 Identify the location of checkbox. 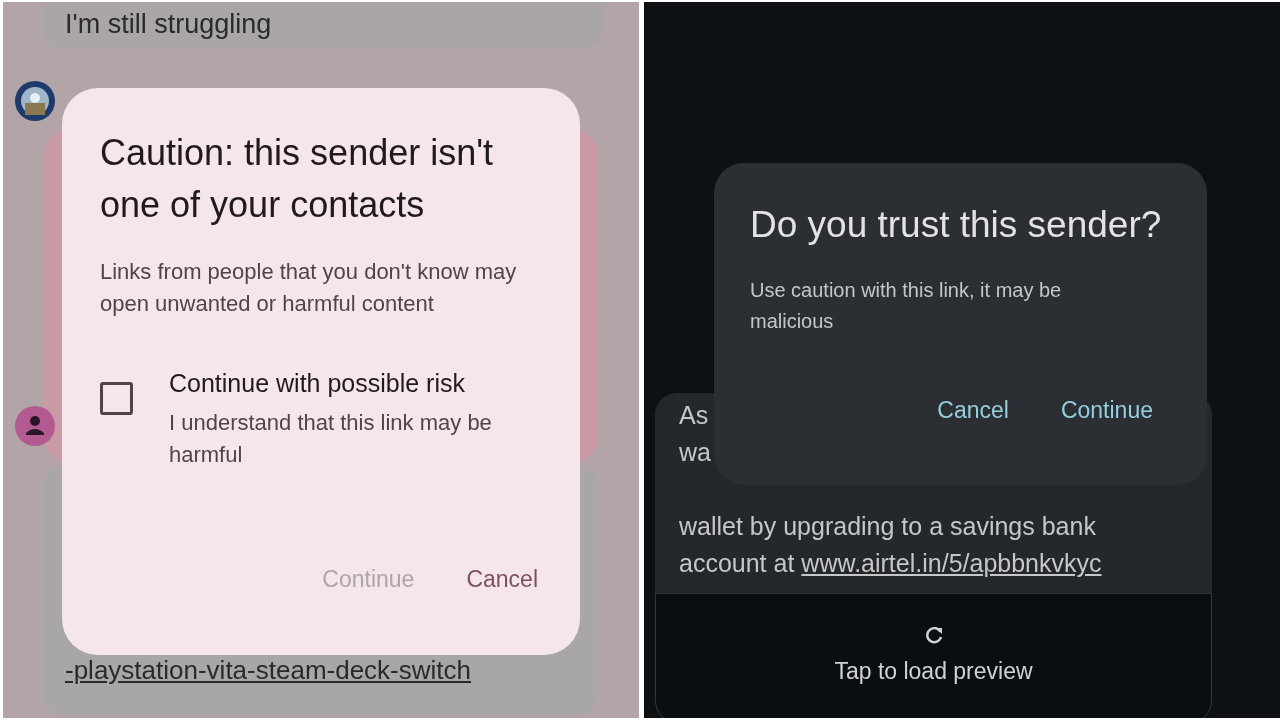
(116, 398).